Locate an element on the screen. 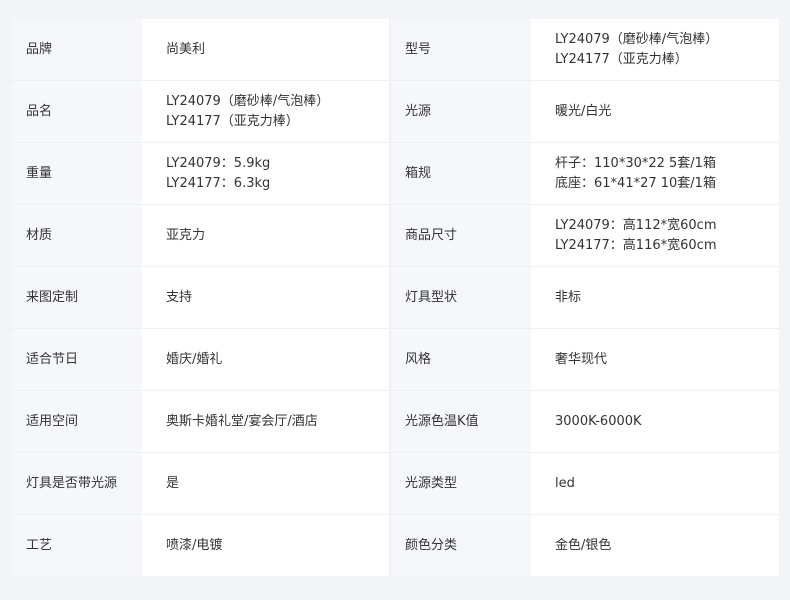  spec-label-cell: 光源 is located at coordinates (460, 111).